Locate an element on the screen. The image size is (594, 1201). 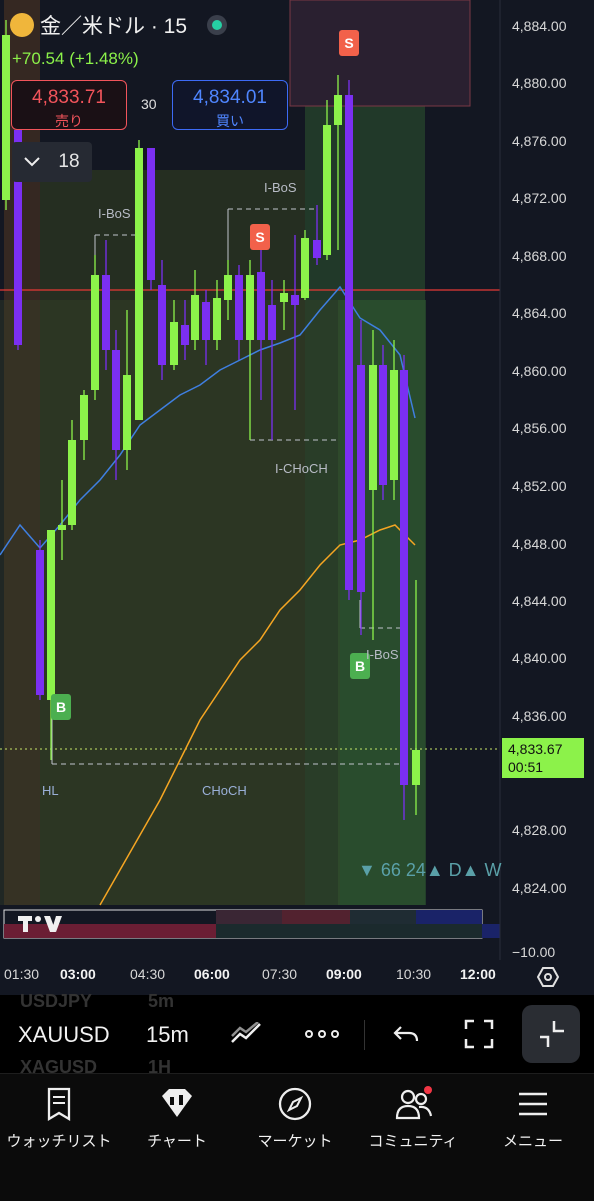
price-axis-label: 4,876.00 is located at coordinates (539, 141).